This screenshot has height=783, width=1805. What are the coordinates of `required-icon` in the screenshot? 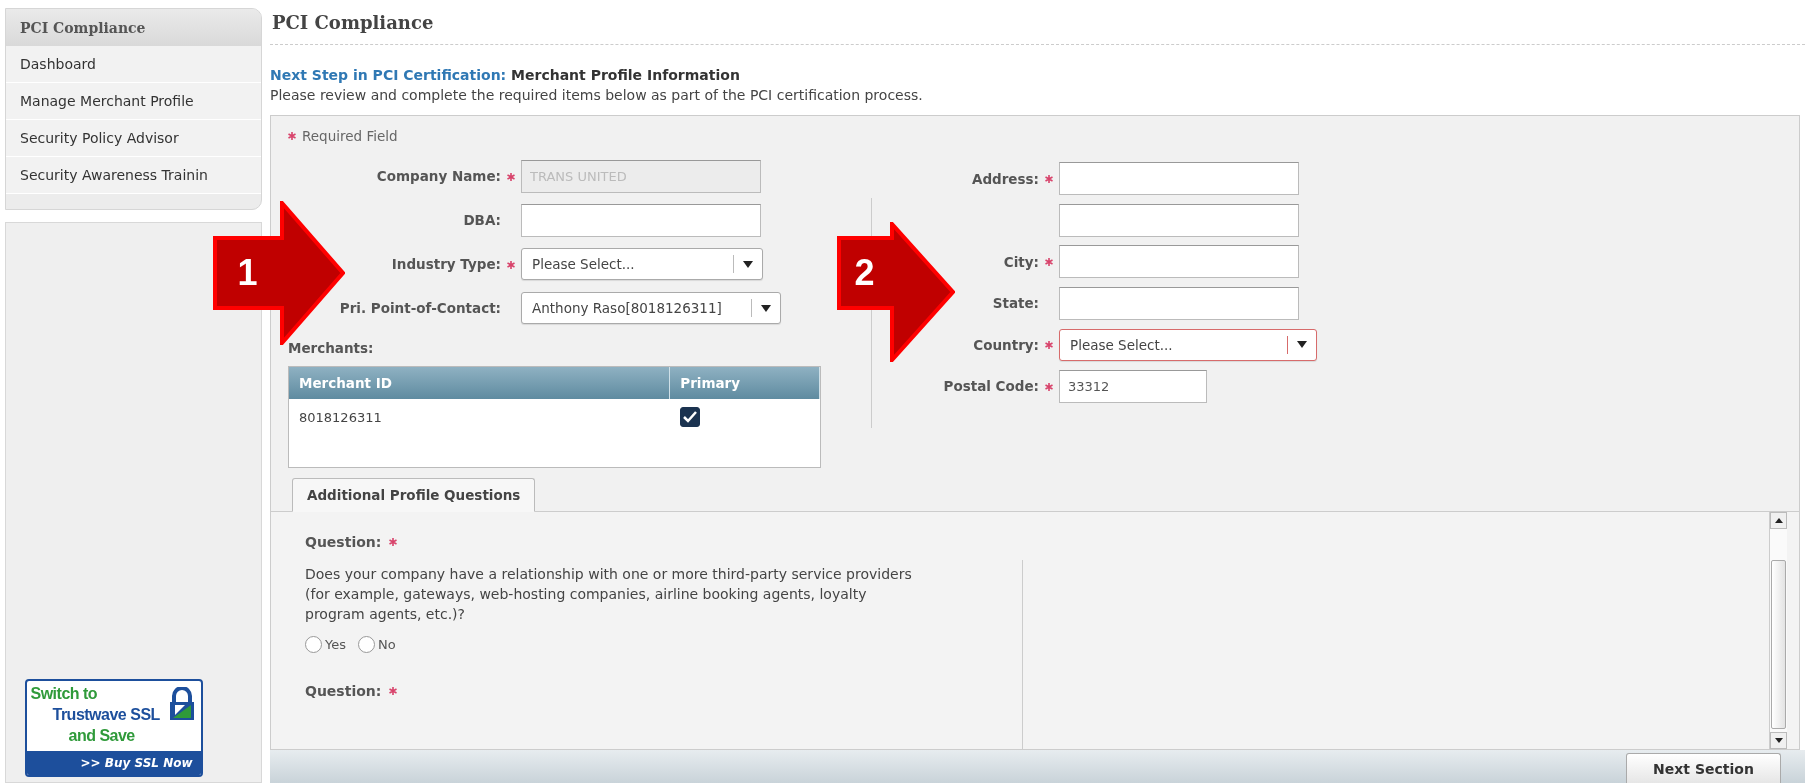 It's located at (292, 136).